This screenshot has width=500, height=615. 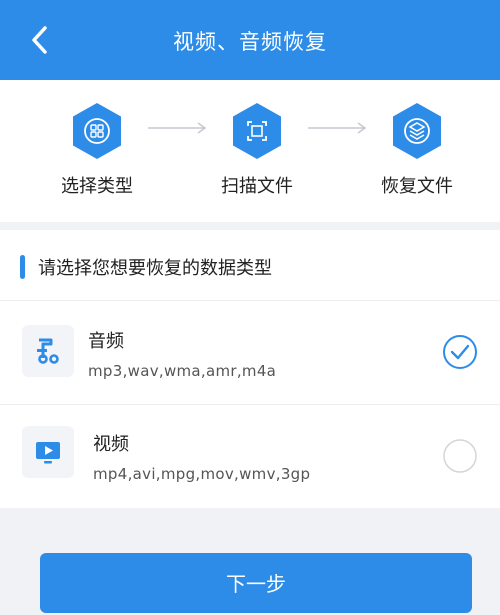 I want to click on audio-icon-box, so click(x=48, y=351).